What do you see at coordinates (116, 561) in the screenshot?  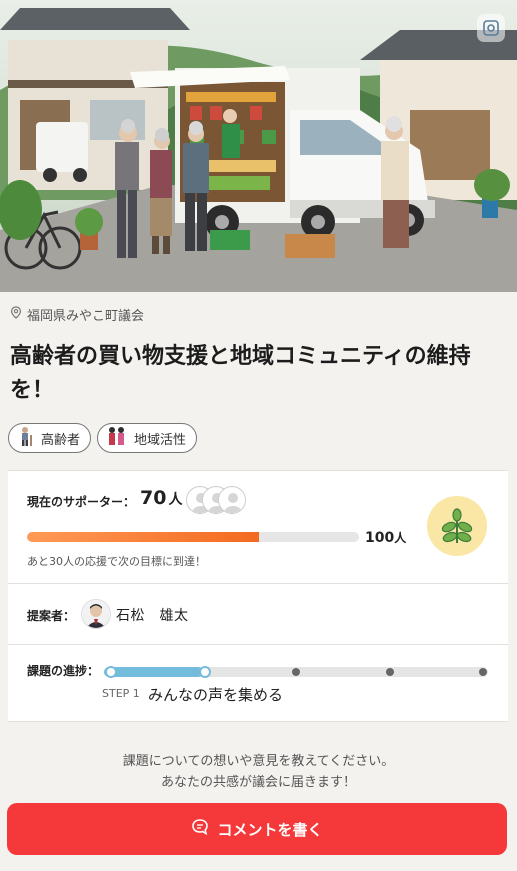 I see `supporter-note: あと30人の応援で次の目標に到達！` at bounding box center [116, 561].